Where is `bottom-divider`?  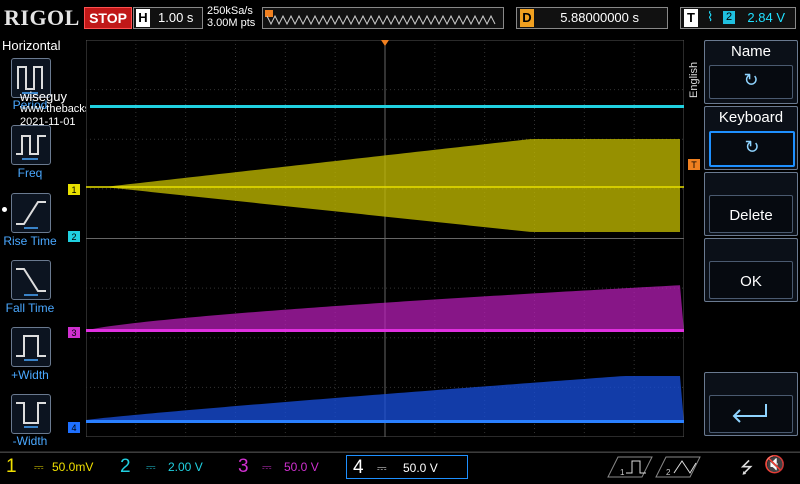
bottom-divider is located at coordinates (400, 452).